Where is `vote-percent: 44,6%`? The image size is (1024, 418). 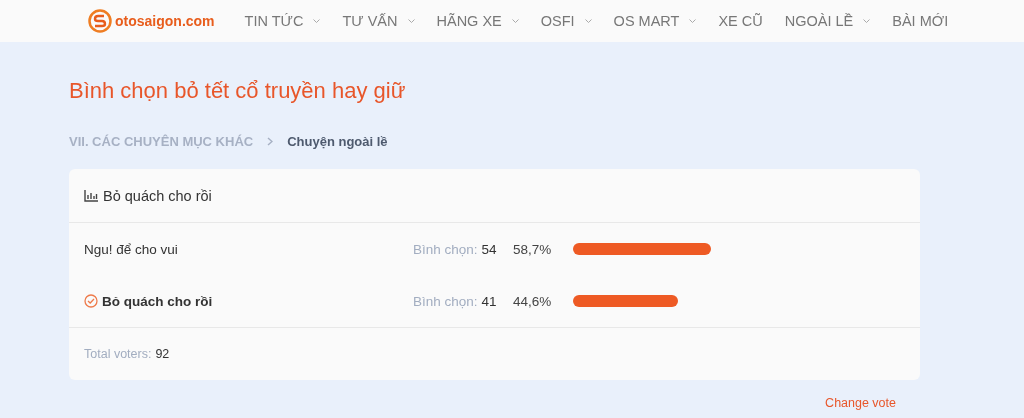 vote-percent: 44,6% is located at coordinates (533, 301).